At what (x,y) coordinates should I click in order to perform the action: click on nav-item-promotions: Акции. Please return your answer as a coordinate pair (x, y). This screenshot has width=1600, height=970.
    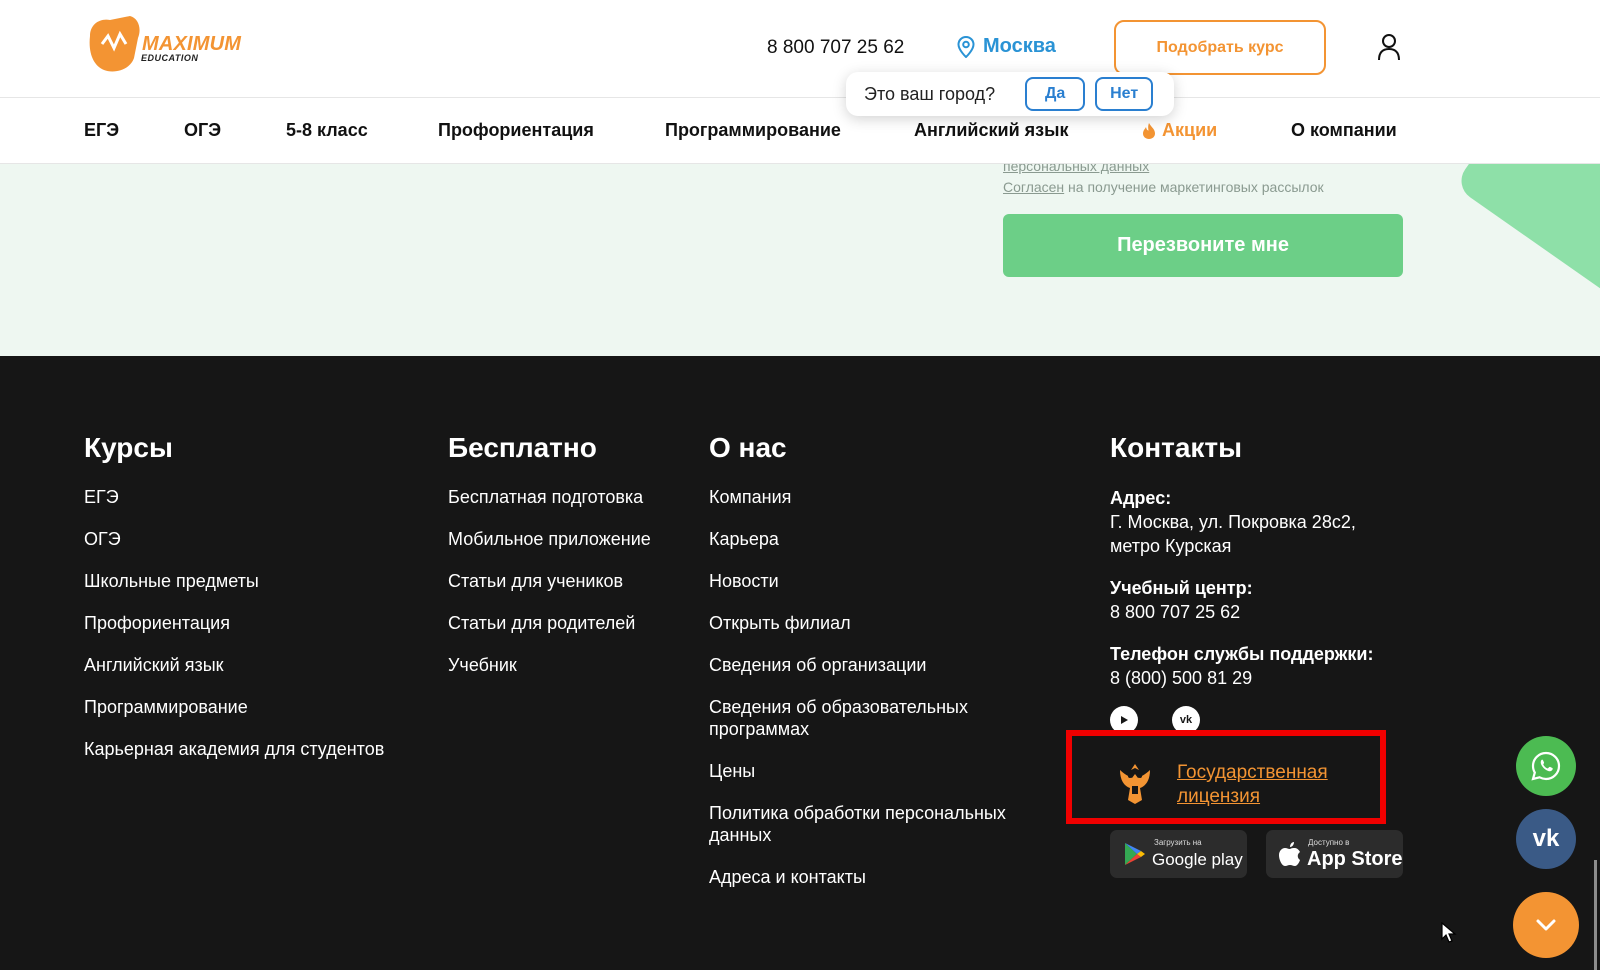
    Looking at the image, I should click on (1179, 130).